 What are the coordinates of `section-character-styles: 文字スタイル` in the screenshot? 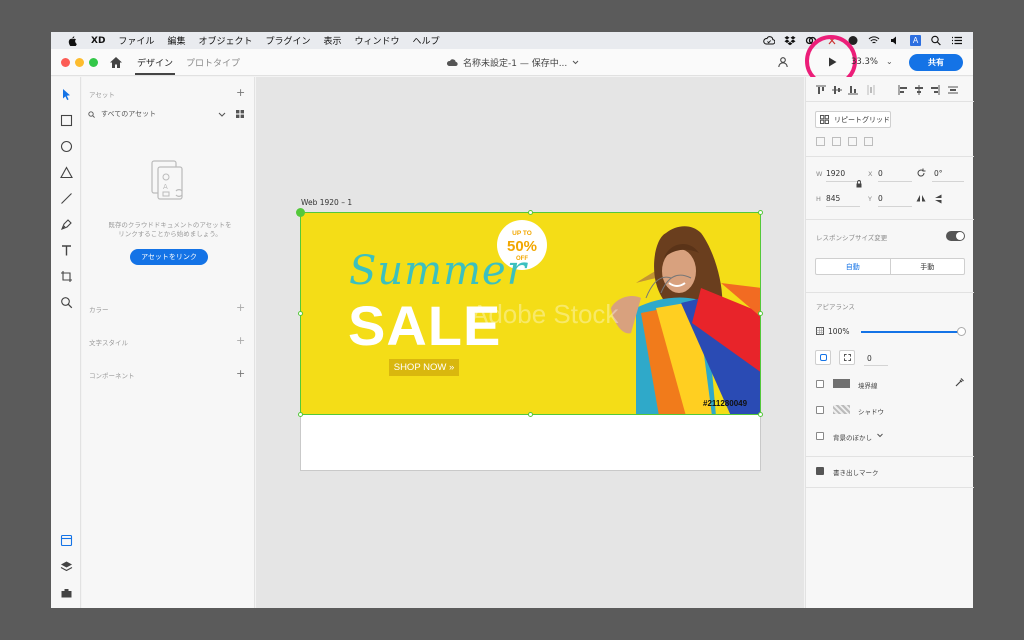 It's located at (108, 342).